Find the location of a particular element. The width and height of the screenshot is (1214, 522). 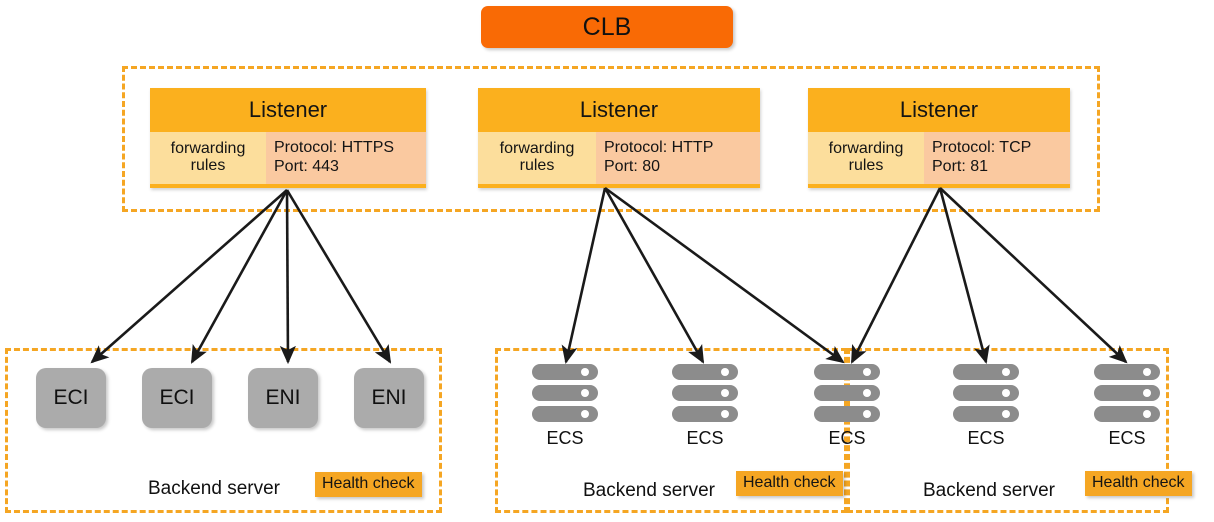

forwarding-rules-line1-3: forwarding is located at coordinates (866, 149).